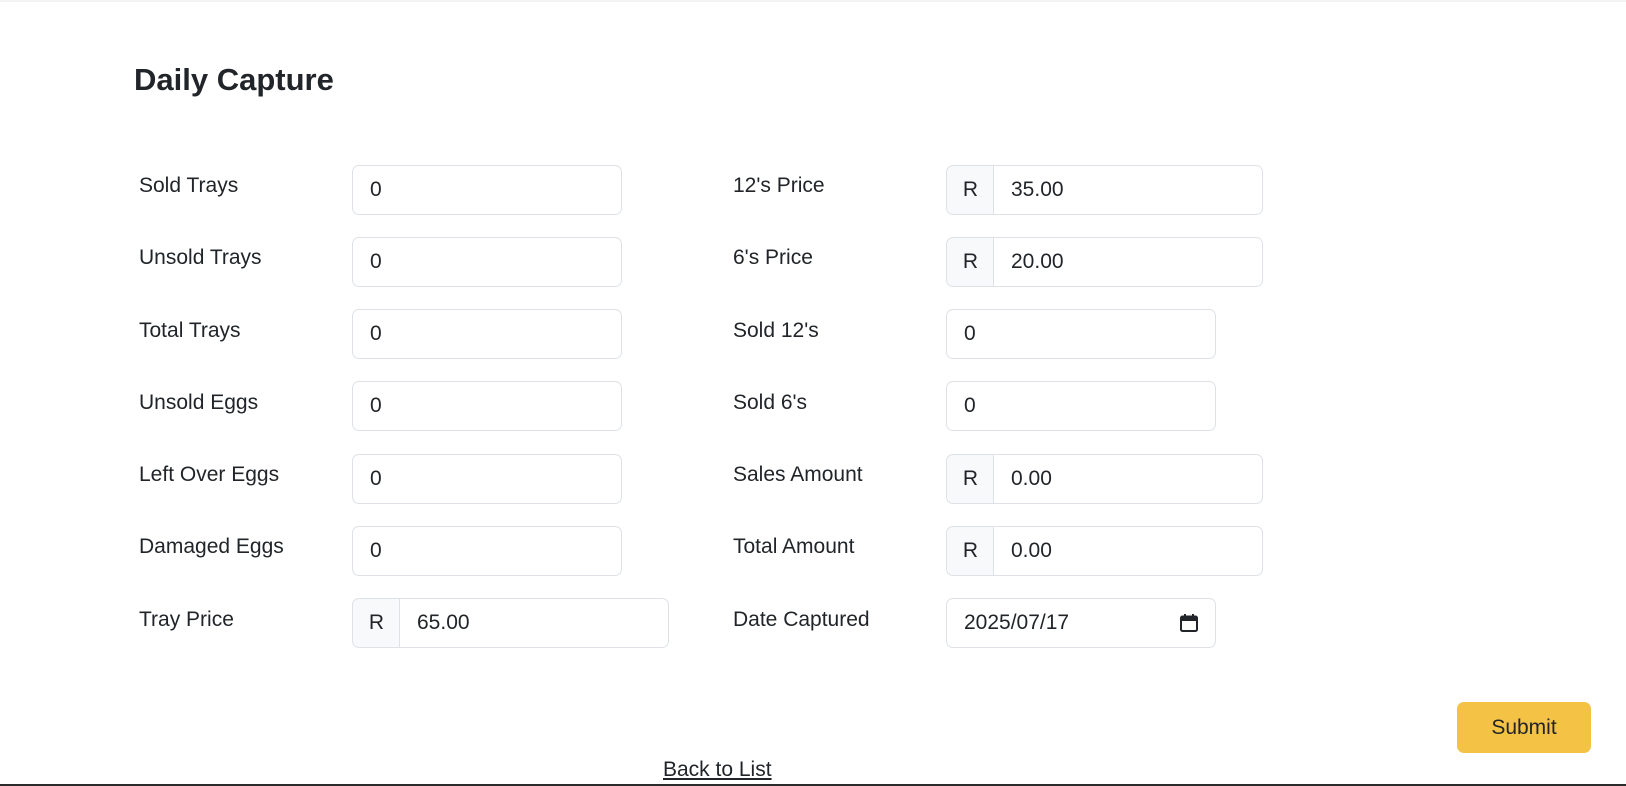 Image resolution: width=1626 pixels, height=786 pixels. What do you see at coordinates (209, 474) in the screenshot?
I see `left-over-eggs-label: Left Over Eggs` at bounding box center [209, 474].